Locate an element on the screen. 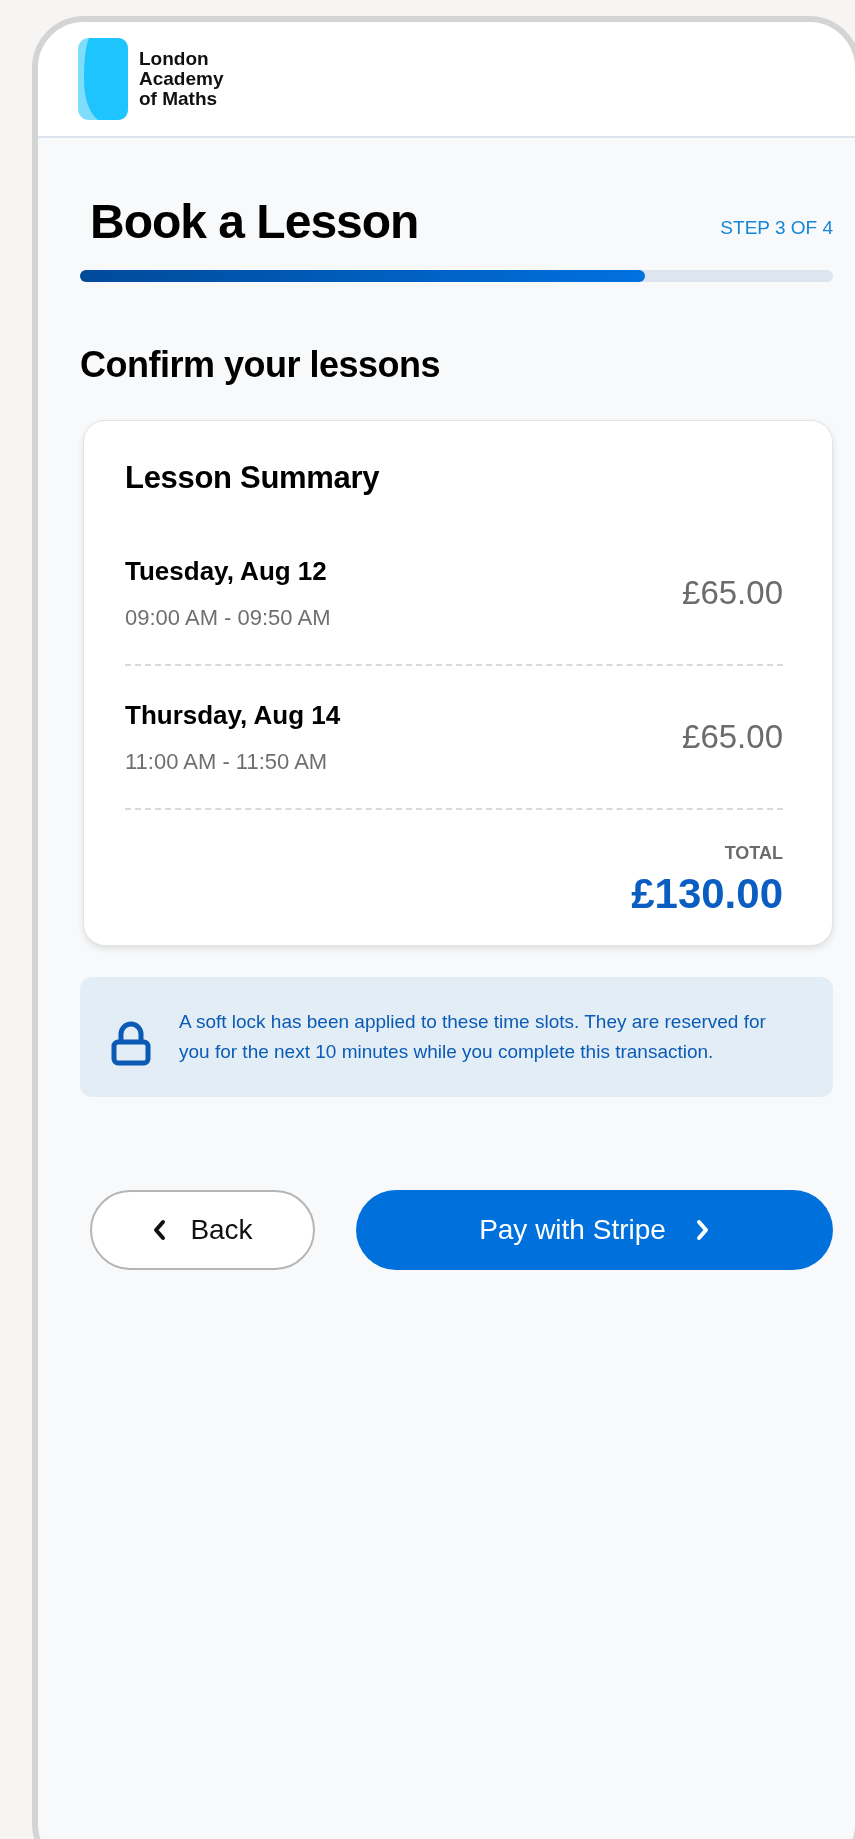  total-label: TOTAL is located at coordinates (753, 853).